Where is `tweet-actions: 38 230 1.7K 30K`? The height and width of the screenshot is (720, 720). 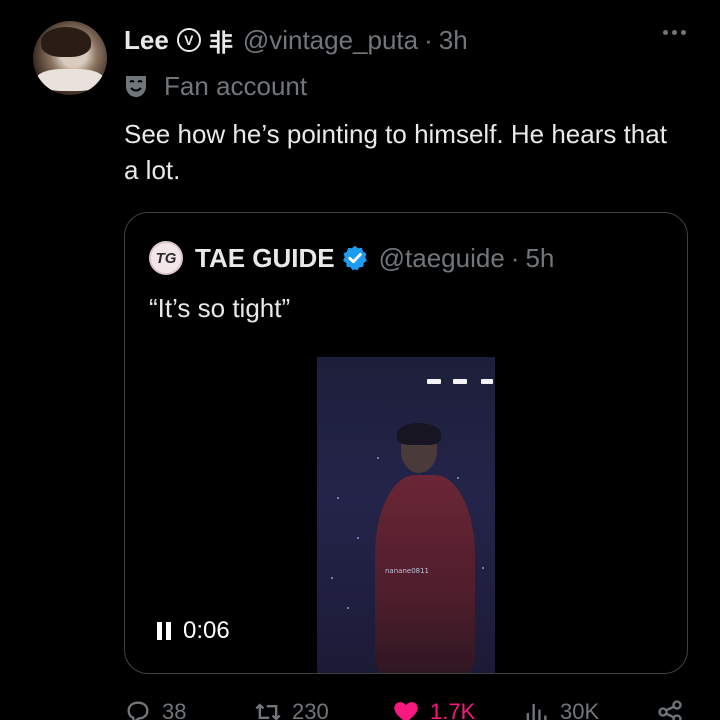
tweet-actions: 38 230 1.7K 30K is located at coordinates (409, 709).